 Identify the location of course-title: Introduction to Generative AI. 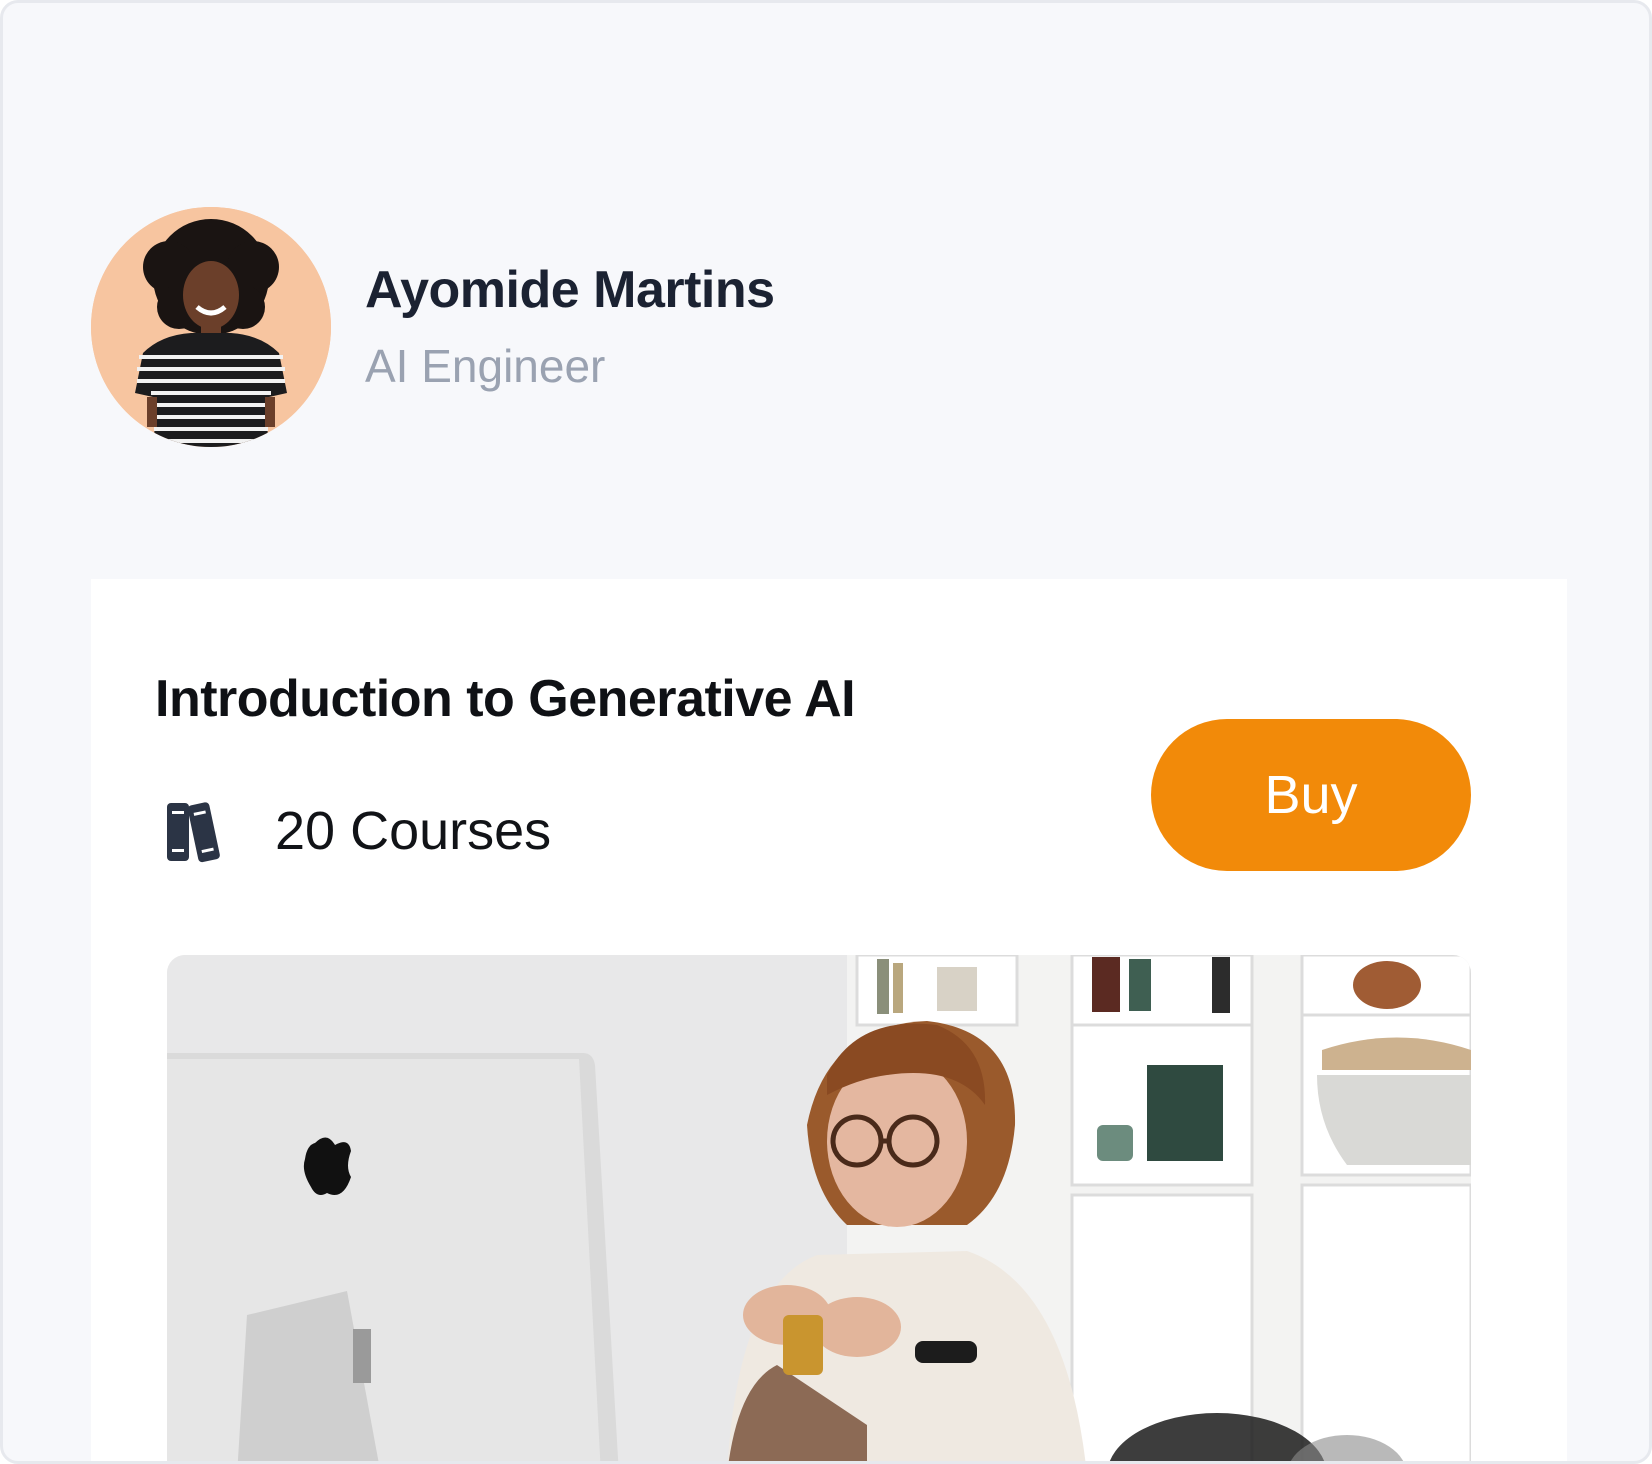
(505, 699).